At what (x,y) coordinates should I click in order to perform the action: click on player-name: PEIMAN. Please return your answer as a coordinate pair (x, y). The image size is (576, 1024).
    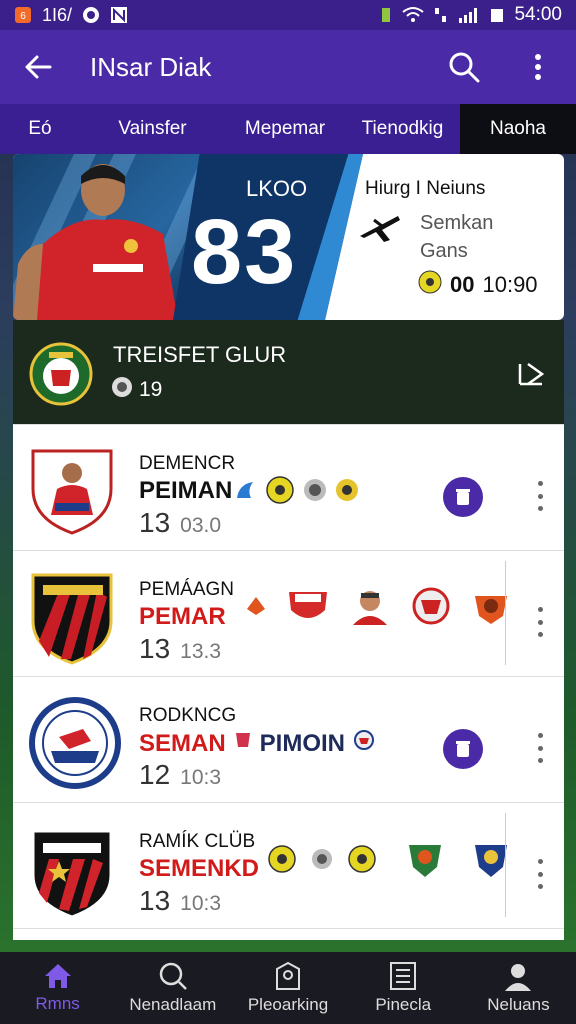
    Looking at the image, I should click on (185, 491).